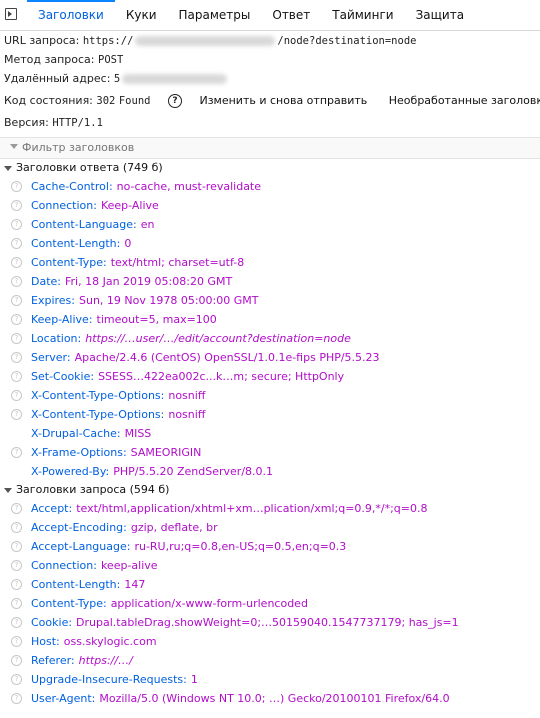 The image size is (540, 718). Describe the element at coordinates (8, 168) in the screenshot. I see `twisty-down-icon` at that location.